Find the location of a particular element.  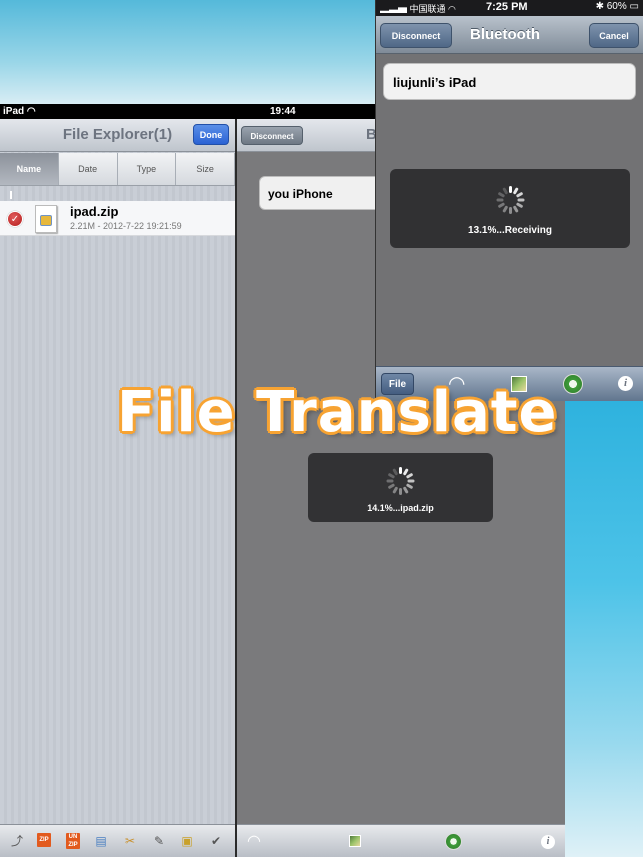

zip-icon: ZIP is located at coordinates (44, 840).